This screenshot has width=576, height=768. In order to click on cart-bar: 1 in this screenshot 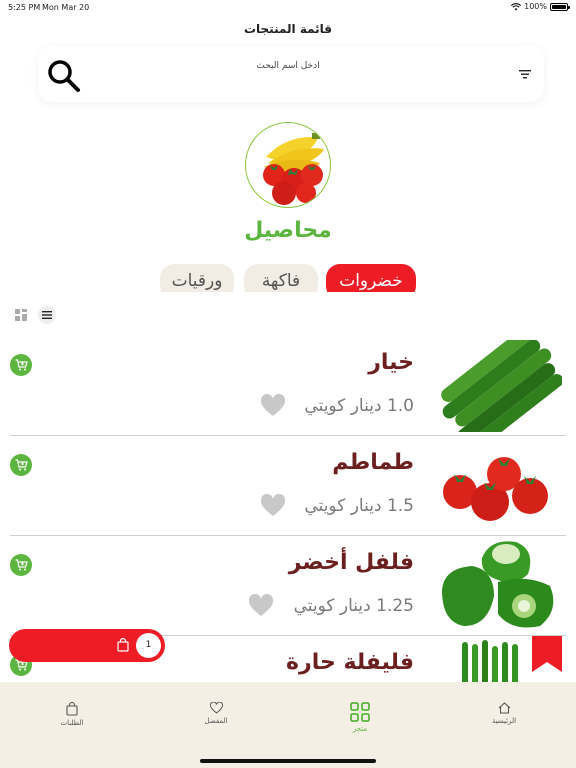, I will do `click(87, 645)`.